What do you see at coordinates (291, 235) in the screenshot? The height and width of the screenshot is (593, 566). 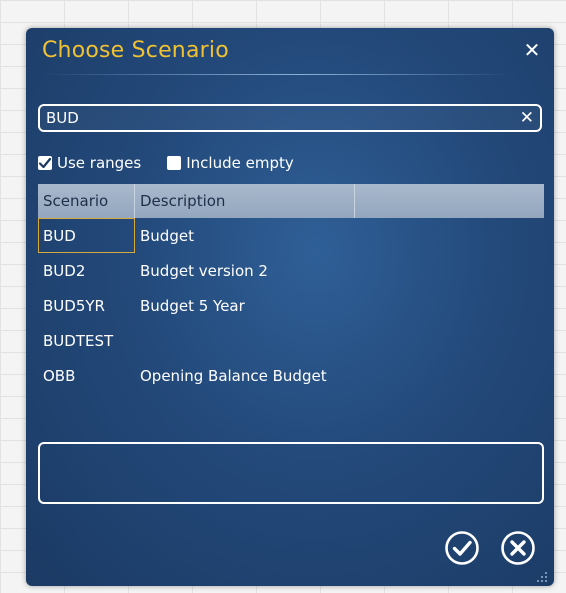 I see `table-row: BUD Budget` at bounding box center [291, 235].